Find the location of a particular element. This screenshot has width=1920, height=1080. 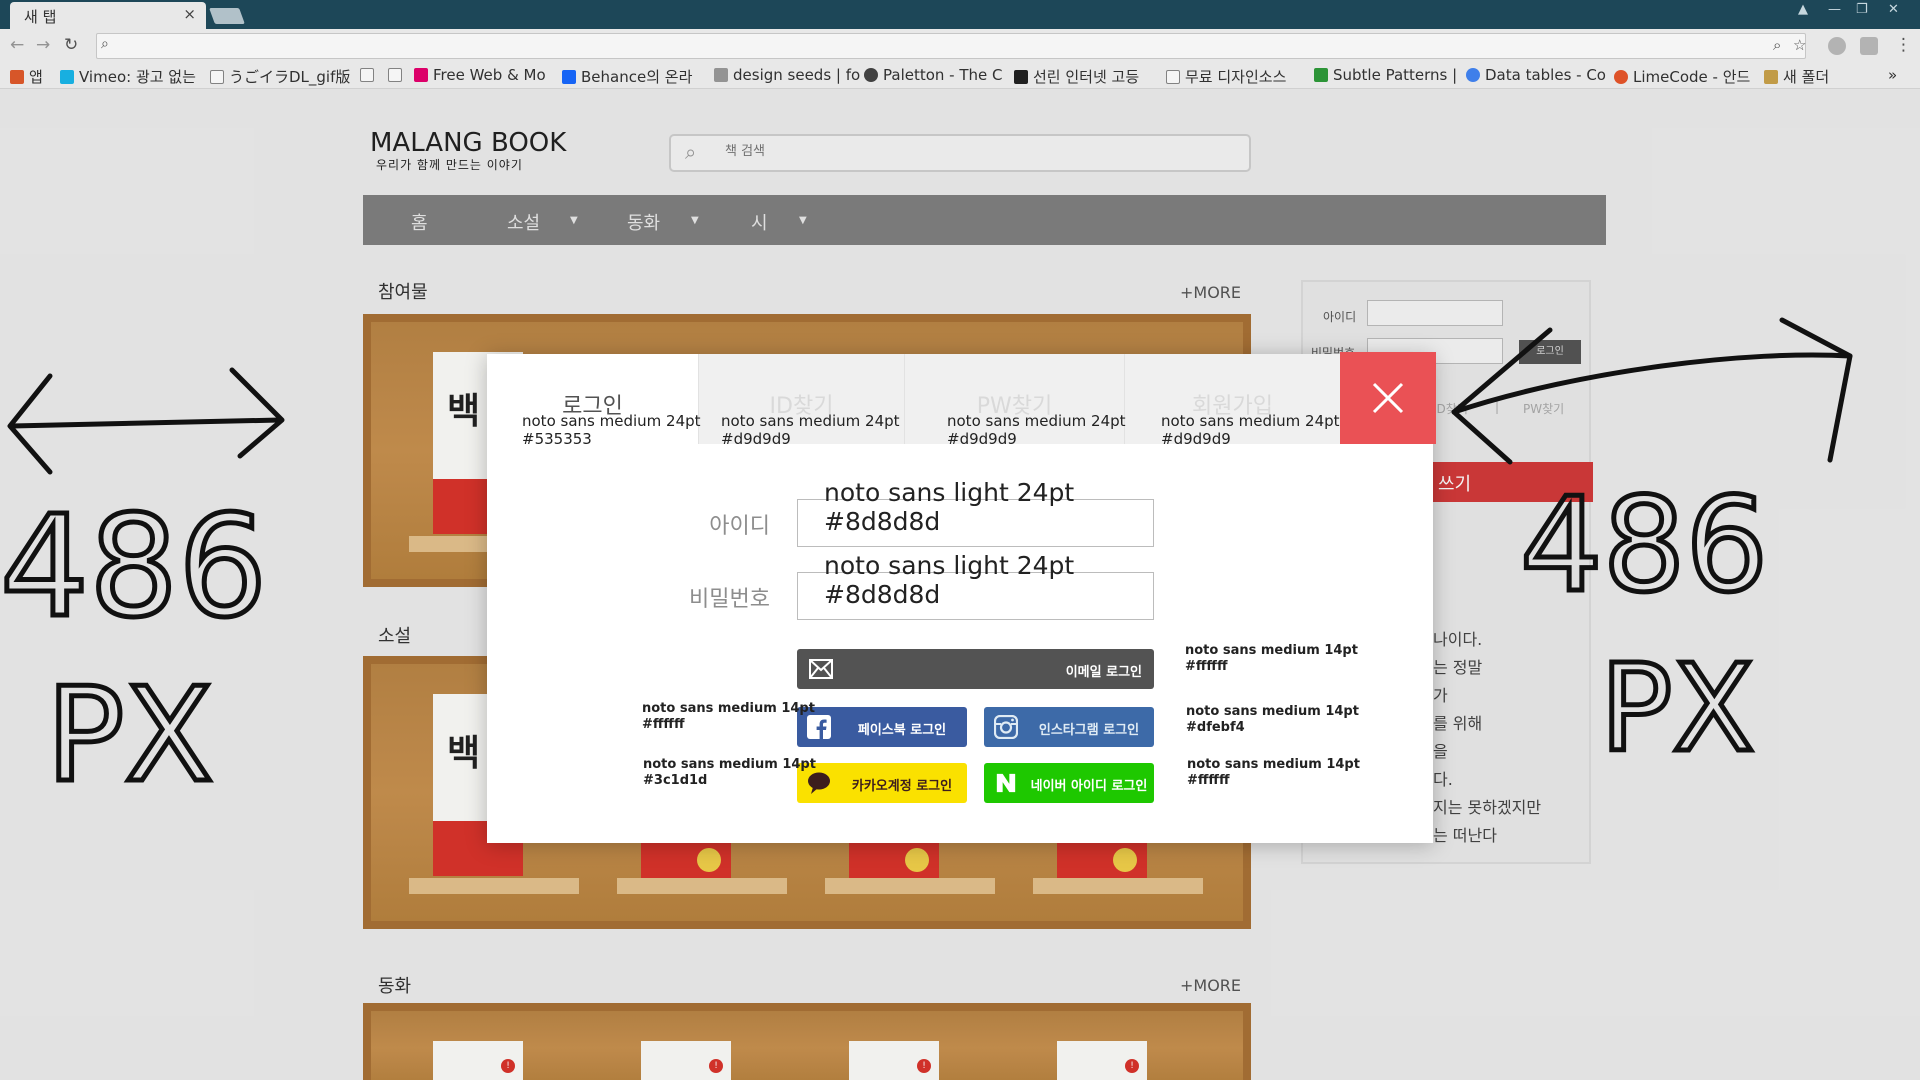

id-field-spec-note: noto sans light 24pt #8d8d8d is located at coordinates (949, 507).